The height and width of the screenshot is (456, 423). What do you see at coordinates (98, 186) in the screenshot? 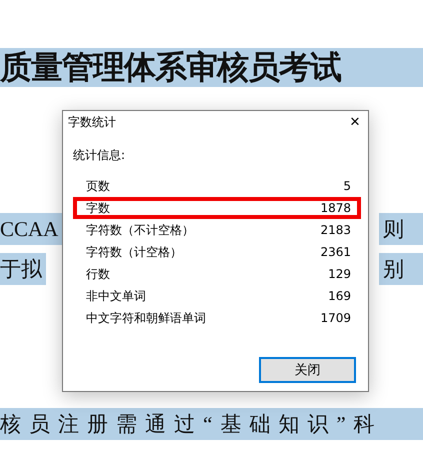
I see `stat-label: 页数` at bounding box center [98, 186].